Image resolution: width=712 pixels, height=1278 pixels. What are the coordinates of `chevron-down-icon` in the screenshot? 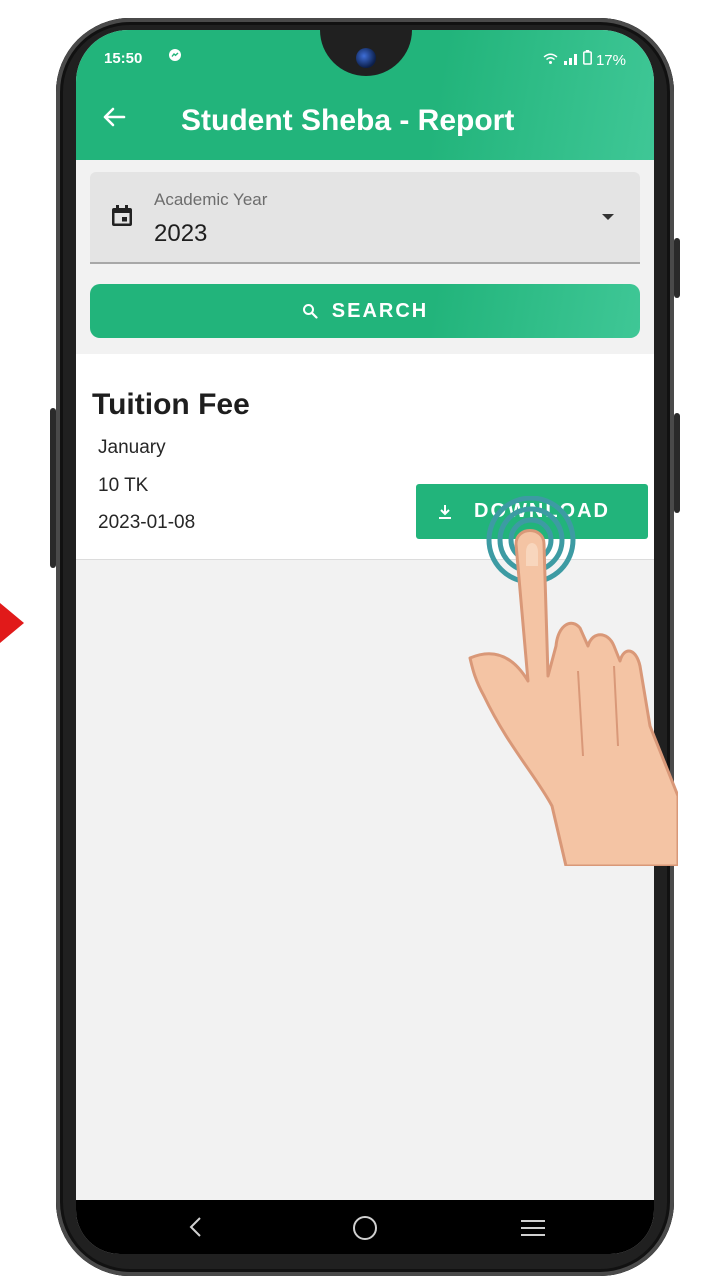 It's located at (608, 217).